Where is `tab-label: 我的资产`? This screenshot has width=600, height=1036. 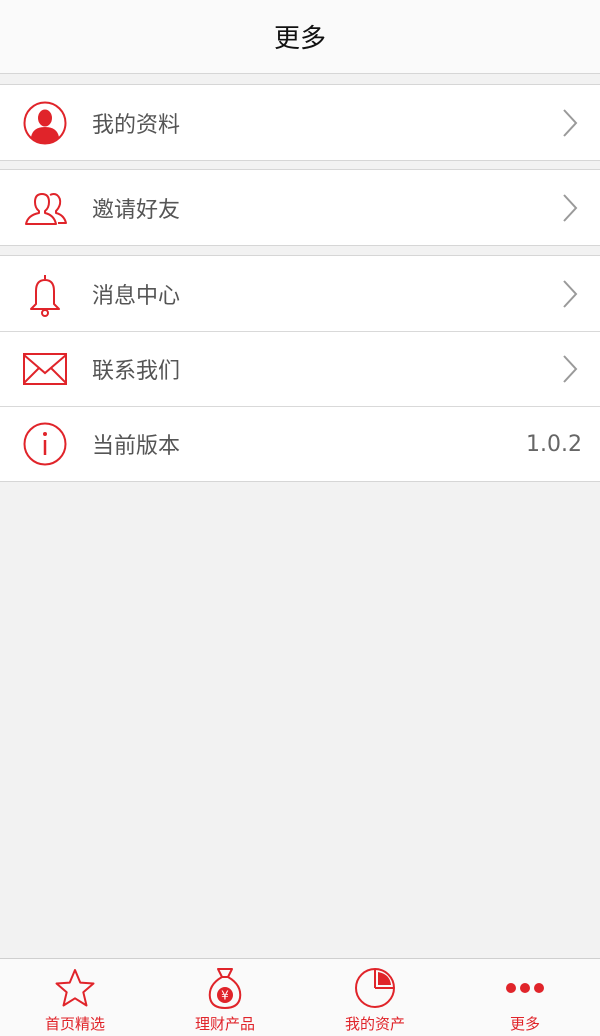 tab-label: 我的资产 is located at coordinates (374, 1024).